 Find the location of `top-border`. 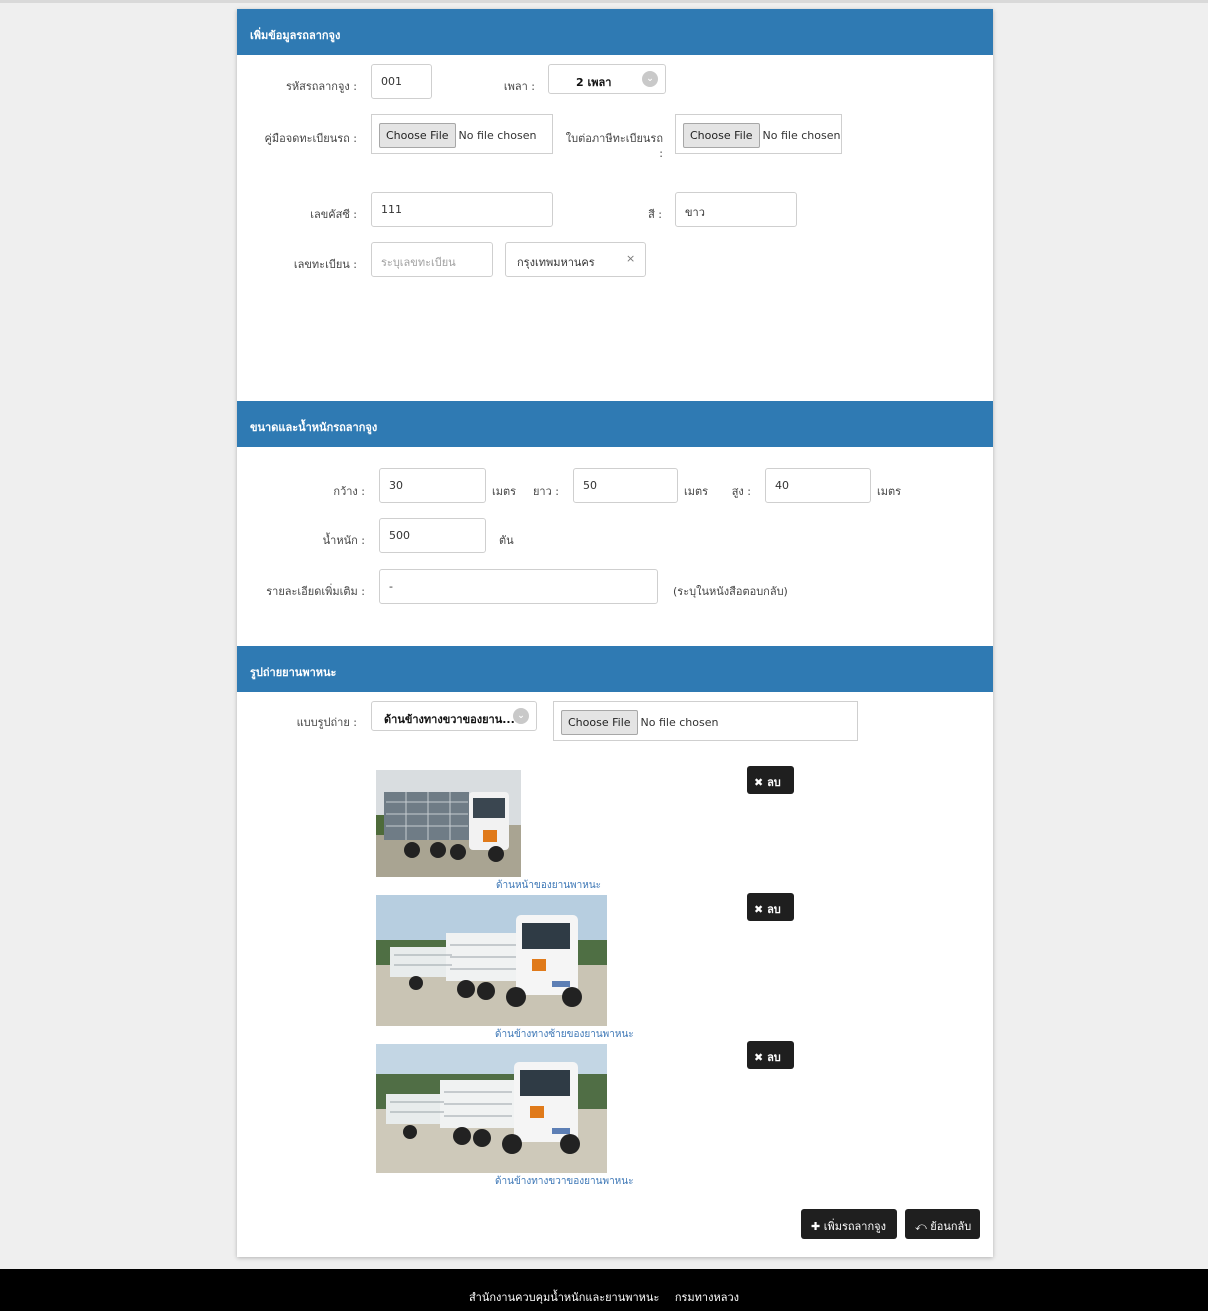

top-border is located at coordinates (604, 1).